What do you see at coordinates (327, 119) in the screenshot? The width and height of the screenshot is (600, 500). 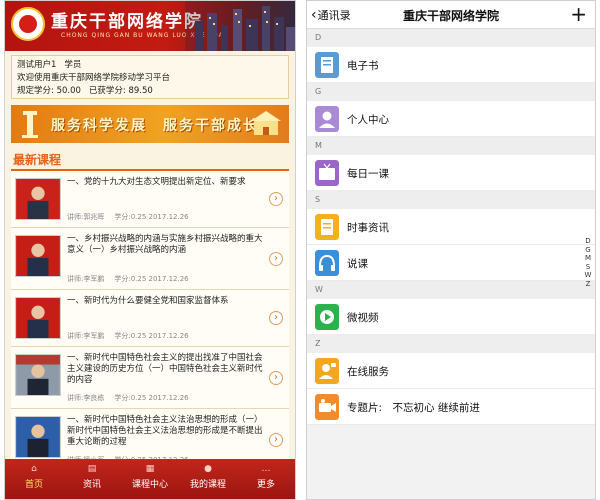 I see `person-icon` at bounding box center [327, 119].